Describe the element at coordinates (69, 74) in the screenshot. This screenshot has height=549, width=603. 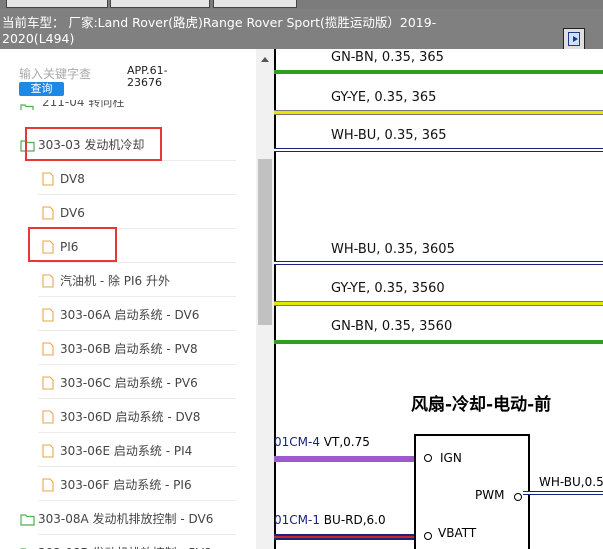
I see `search-input` at that location.